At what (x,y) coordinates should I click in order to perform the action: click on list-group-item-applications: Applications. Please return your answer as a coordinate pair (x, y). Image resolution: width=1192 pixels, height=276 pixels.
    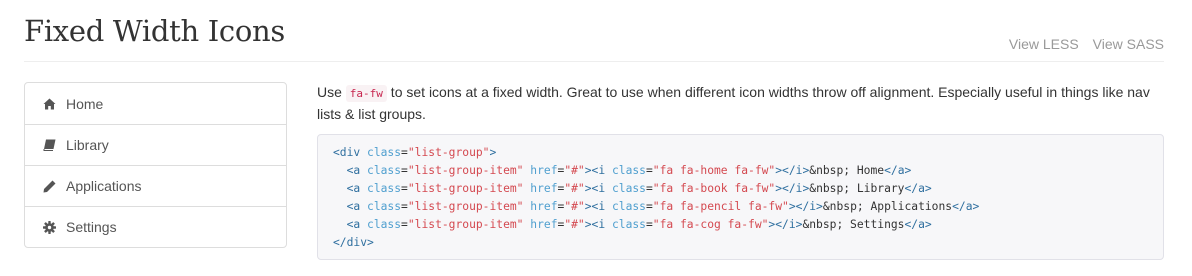
    Looking at the image, I should click on (155, 185).